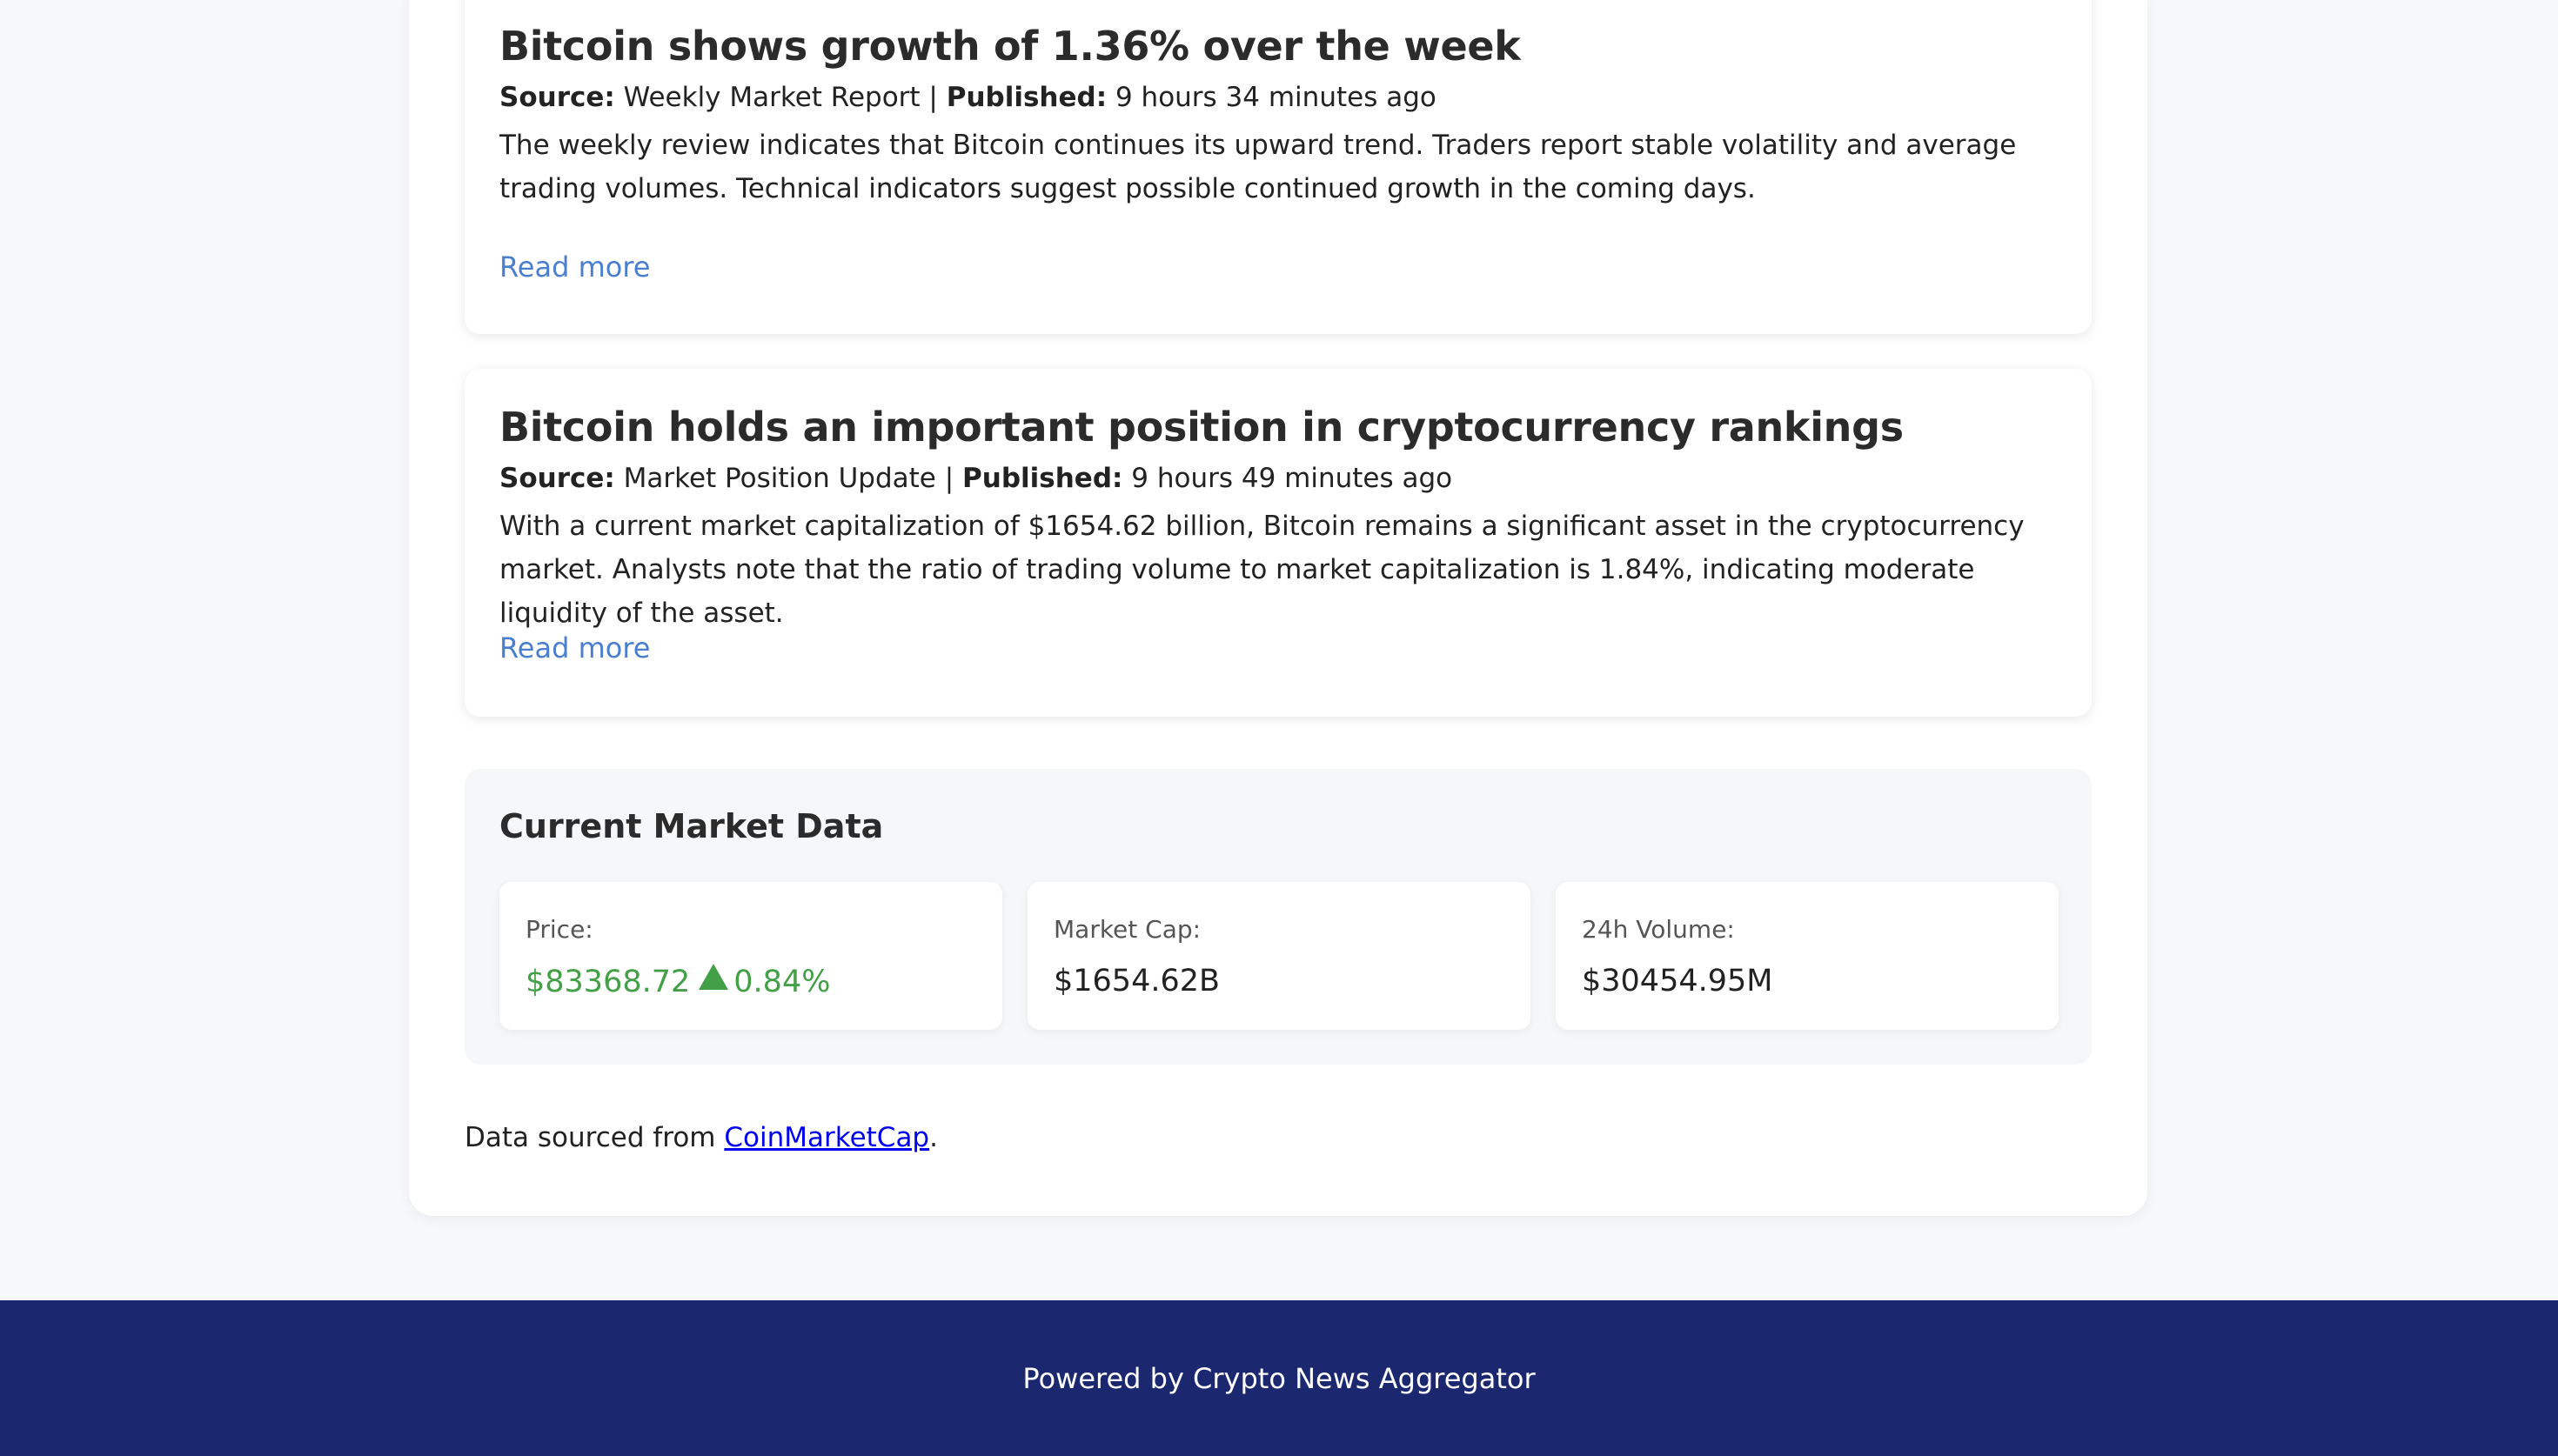 Image resolution: width=2558 pixels, height=1456 pixels. What do you see at coordinates (608, 982) in the screenshot?
I see `price-value: $83368.72` at bounding box center [608, 982].